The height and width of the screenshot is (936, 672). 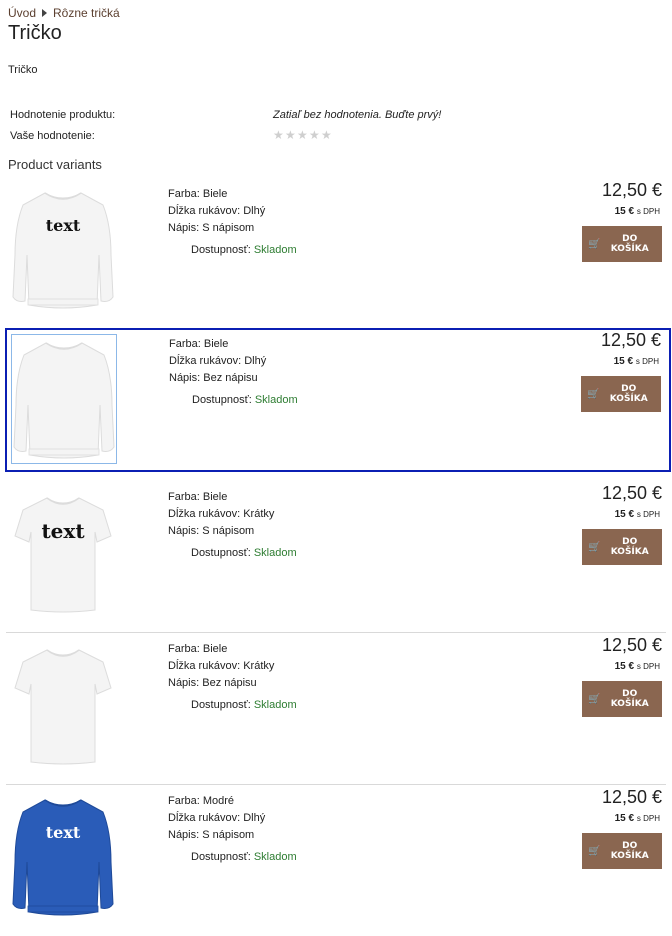 I want to click on variants-section-title: Product variants, so click(x=55, y=164).